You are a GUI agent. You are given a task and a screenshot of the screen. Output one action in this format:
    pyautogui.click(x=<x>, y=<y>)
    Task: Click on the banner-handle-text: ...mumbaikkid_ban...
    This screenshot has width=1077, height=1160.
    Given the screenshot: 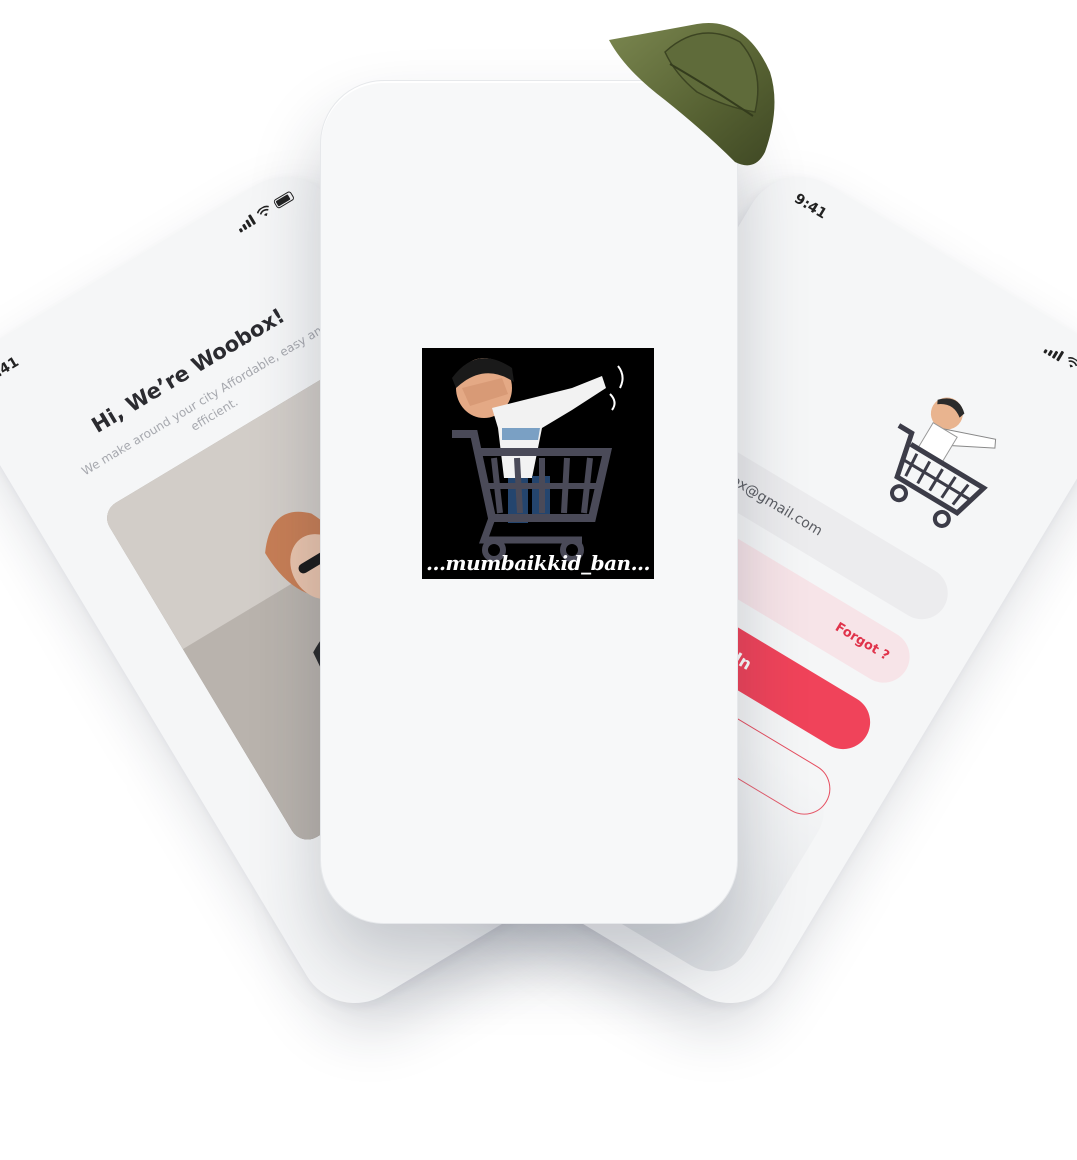 What is the action you would take?
    pyautogui.click(x=538, y=563)
    